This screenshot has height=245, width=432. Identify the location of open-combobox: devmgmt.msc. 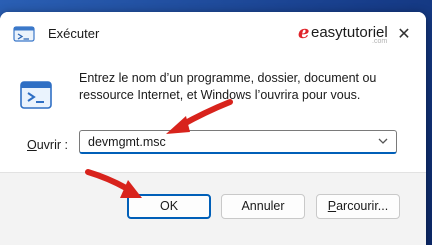
(238, 142).